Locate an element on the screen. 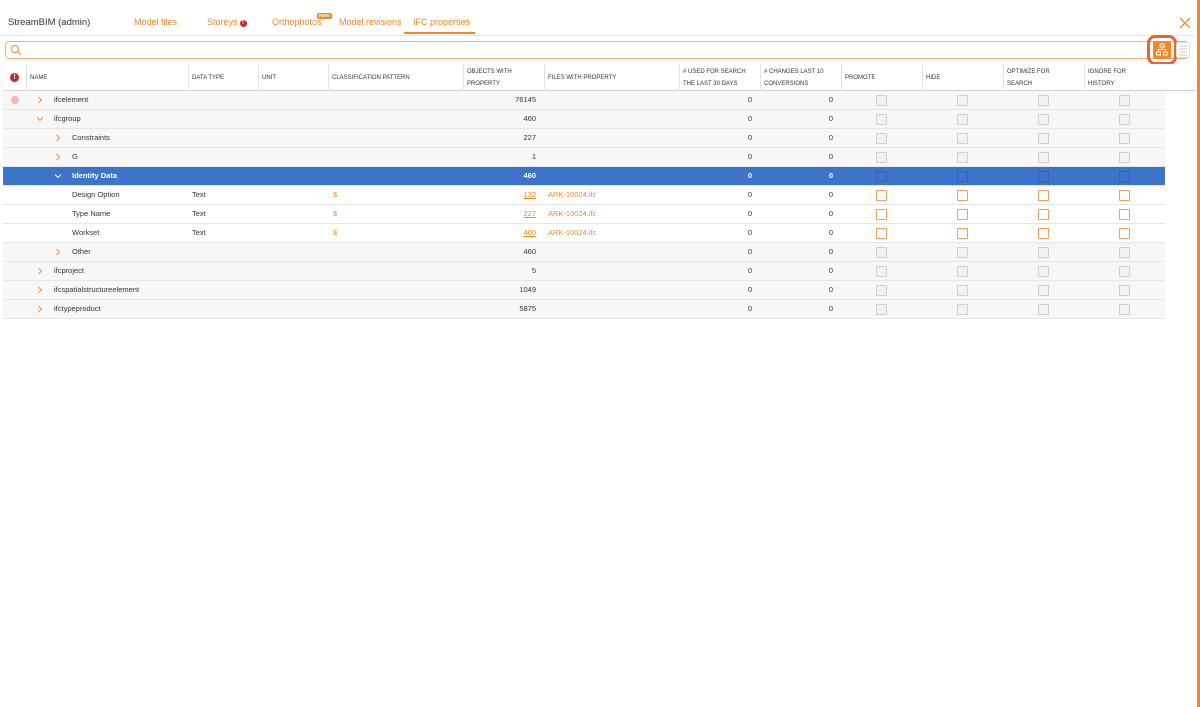 Image resolution: width=1200 pixels, height=707 pixels. tab-ifc-properties: IFC properties is located at coordinates (441, 22).